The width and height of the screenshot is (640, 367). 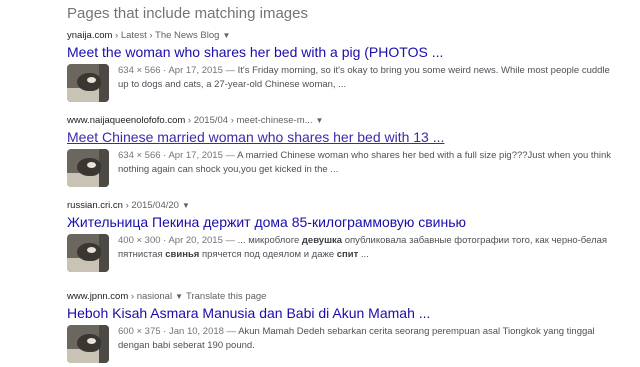 I want to click on result-path: › 2015/04/20, so click(x=150, y=205).